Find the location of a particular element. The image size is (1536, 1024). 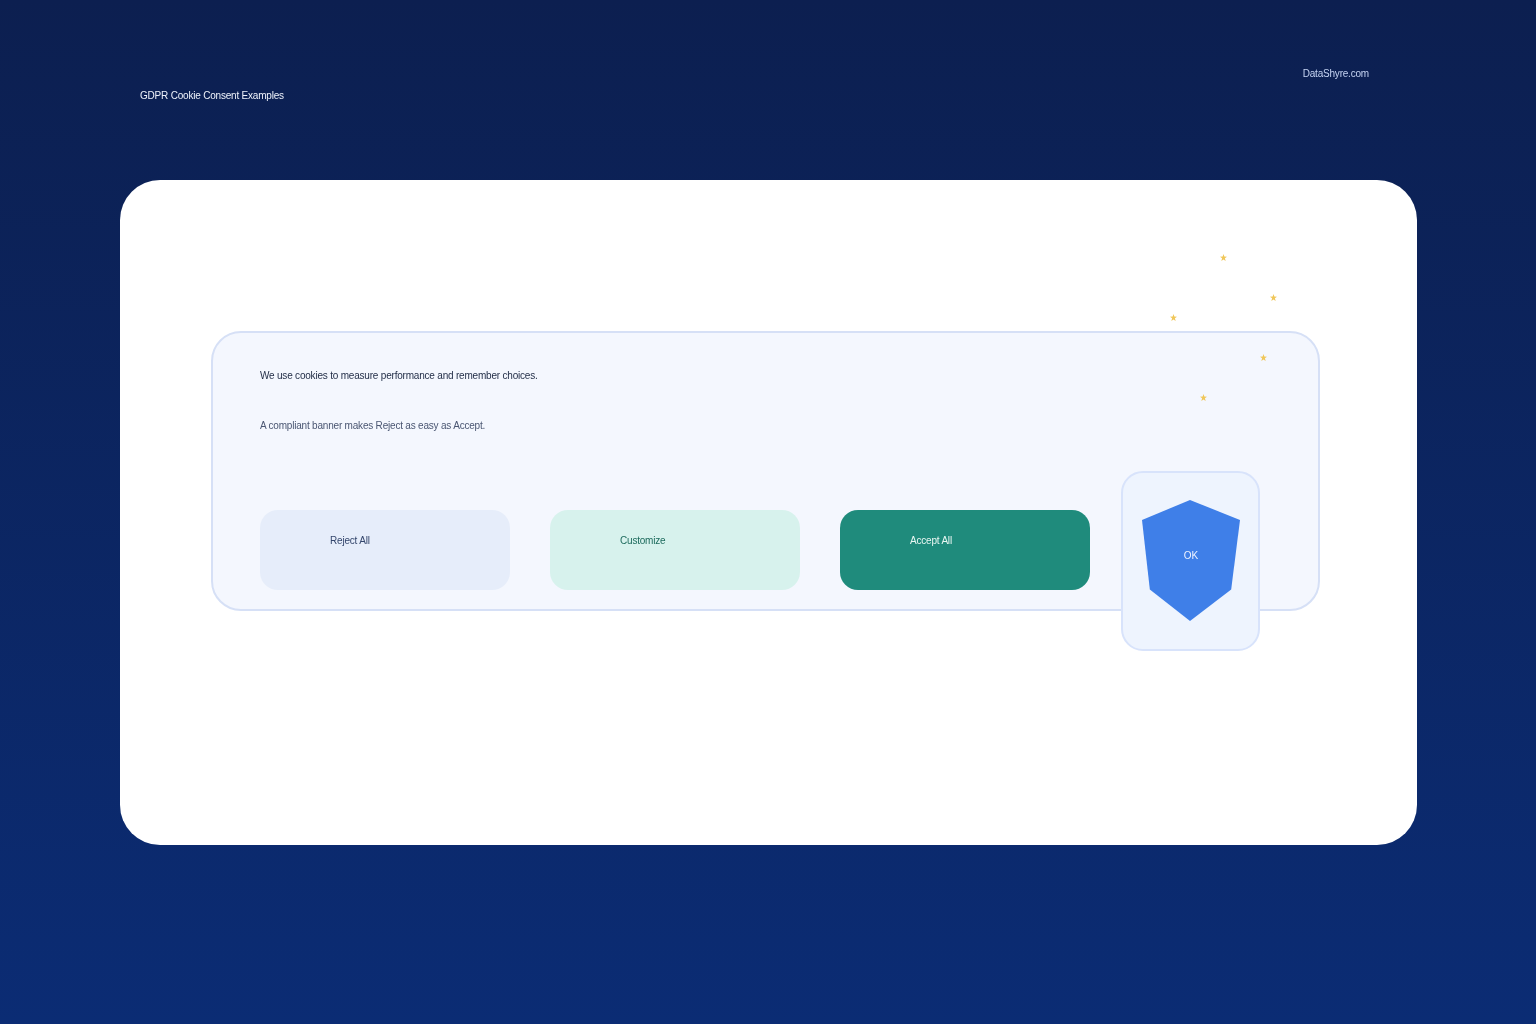

customize-button: Customize is located at coordinates (675, 550).